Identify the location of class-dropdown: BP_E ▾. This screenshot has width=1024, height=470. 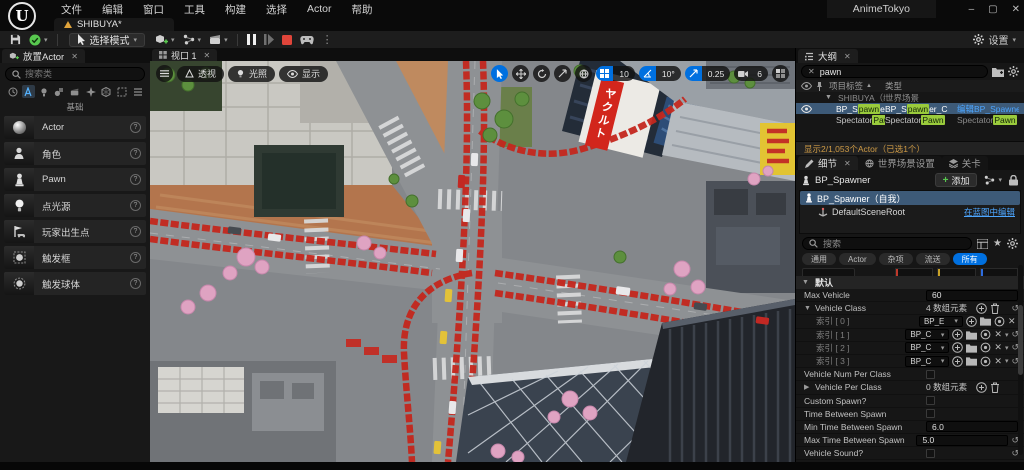
(940, 321).